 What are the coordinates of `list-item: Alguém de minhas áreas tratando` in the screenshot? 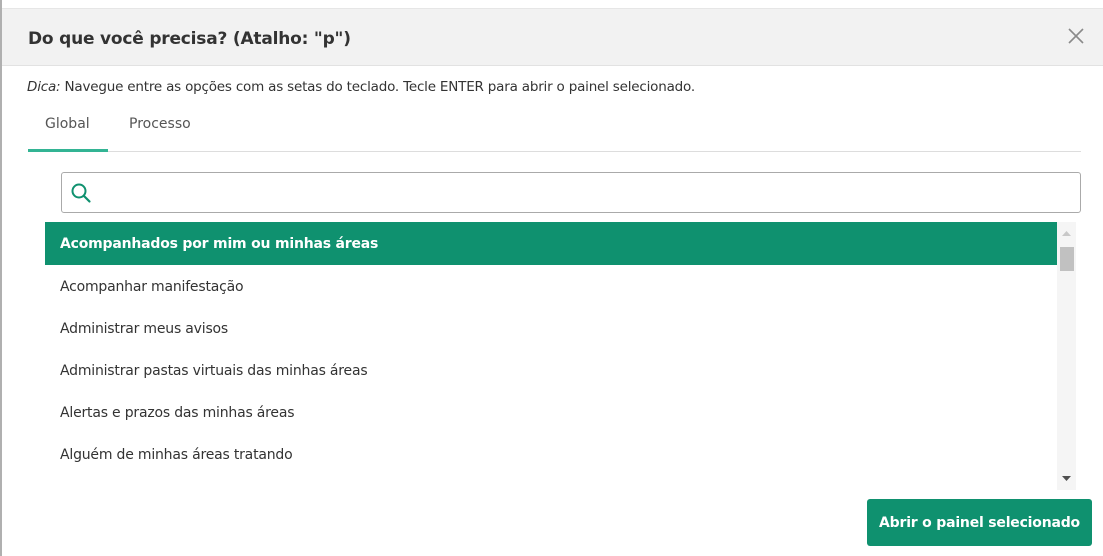 It's located at (551, 455).